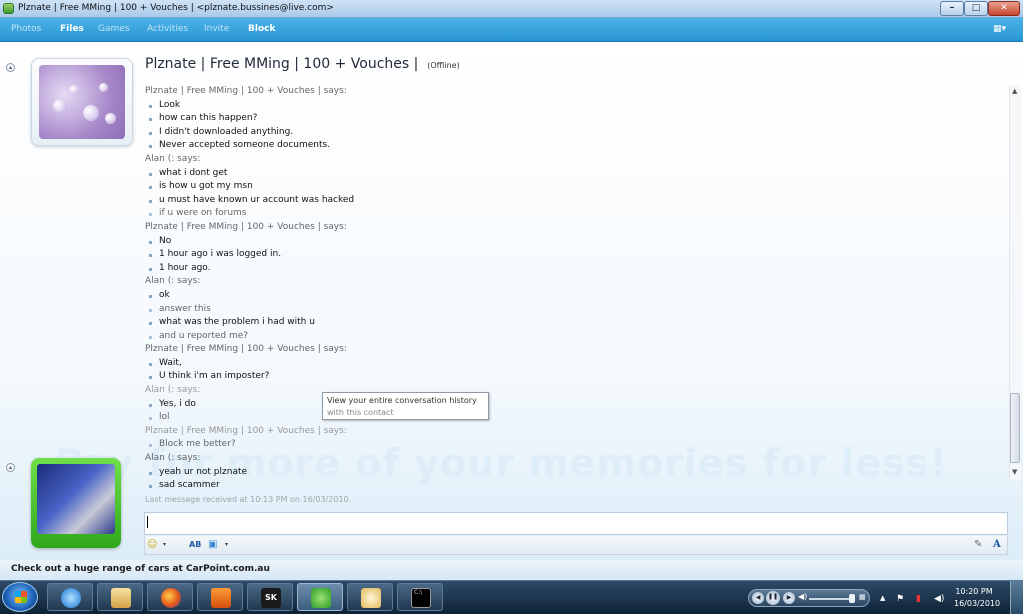 This screenshot has height=614, width=1023. Describe the element at coordinates (530, 377) in the screenshot. I see `message-line: U think i'm an imposter?` at that location.